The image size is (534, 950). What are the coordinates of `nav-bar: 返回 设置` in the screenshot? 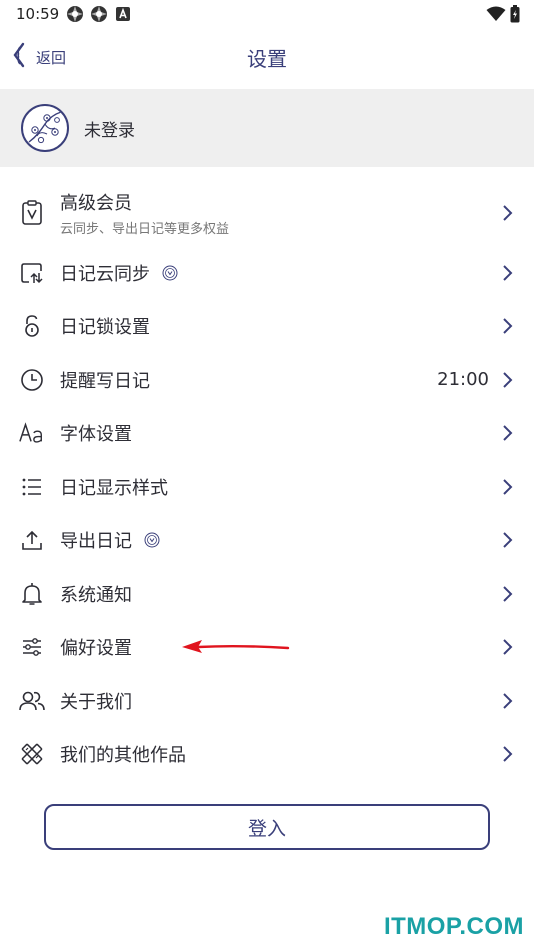 It's located at (267, 58).